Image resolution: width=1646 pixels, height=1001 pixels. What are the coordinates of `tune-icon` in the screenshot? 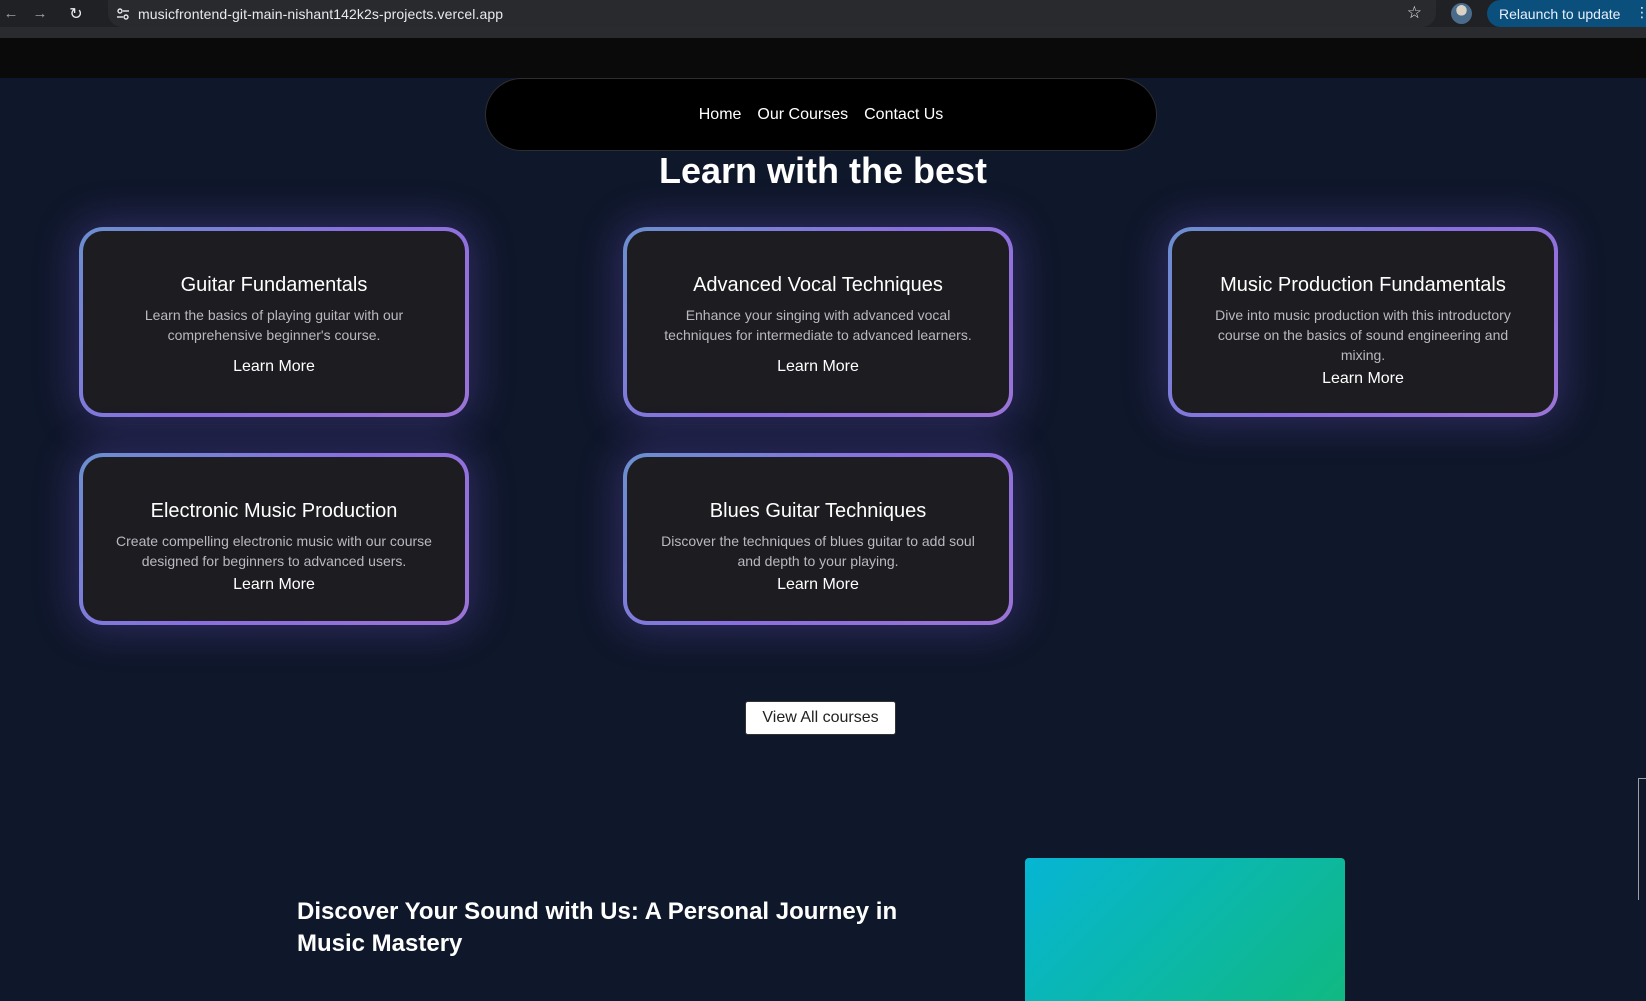 It's located at (123, 14).